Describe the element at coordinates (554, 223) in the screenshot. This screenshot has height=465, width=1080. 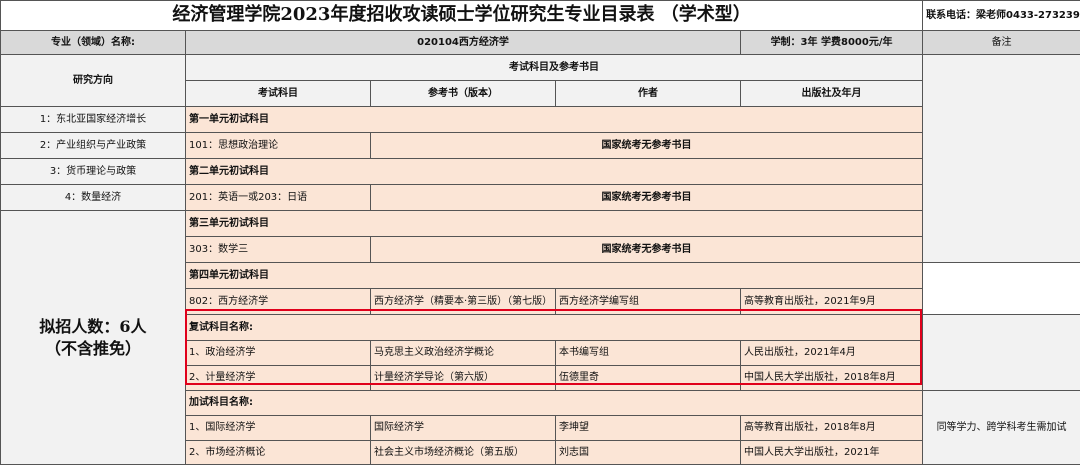
I see `unit-3-title: 第三单元初试科目` at that location.